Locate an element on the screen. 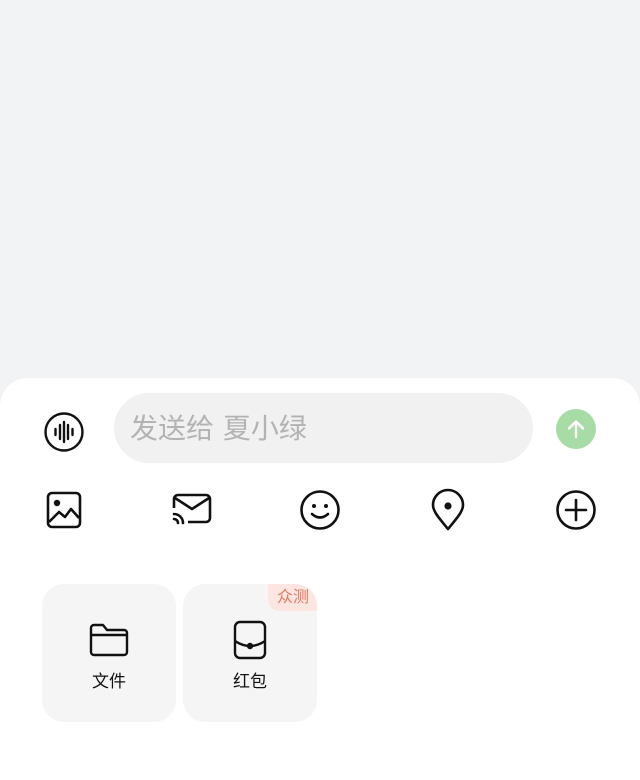 This screenshot has width=640, height=780. mail-button is located at coordinates (192, 510).